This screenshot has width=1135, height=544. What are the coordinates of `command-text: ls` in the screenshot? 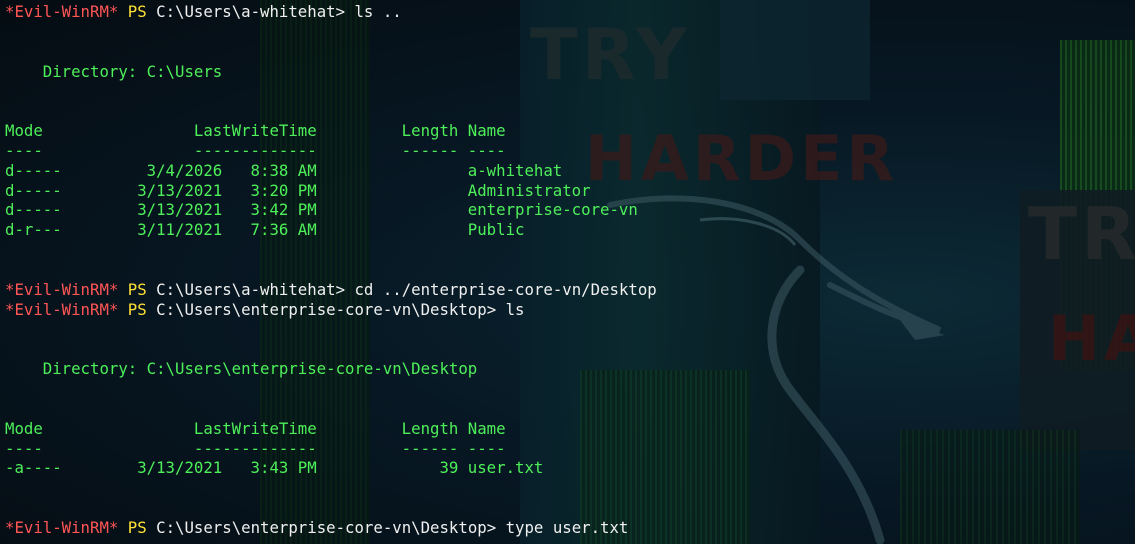 It's located at (510, 309).